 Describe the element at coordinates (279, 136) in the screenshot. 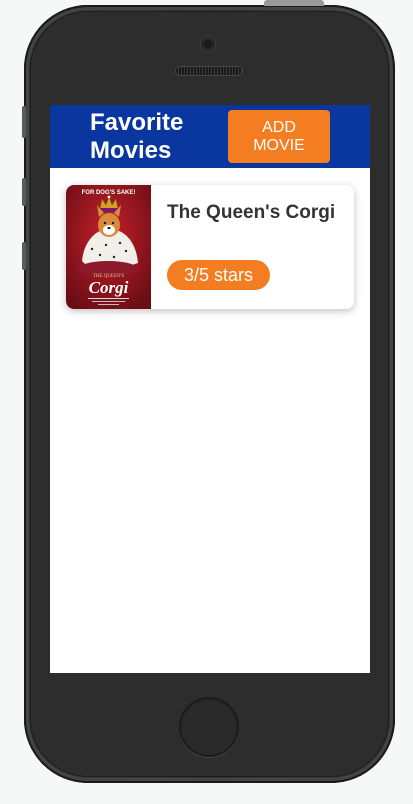

I see `add-movie-button: ADD MOVIE` at that location.